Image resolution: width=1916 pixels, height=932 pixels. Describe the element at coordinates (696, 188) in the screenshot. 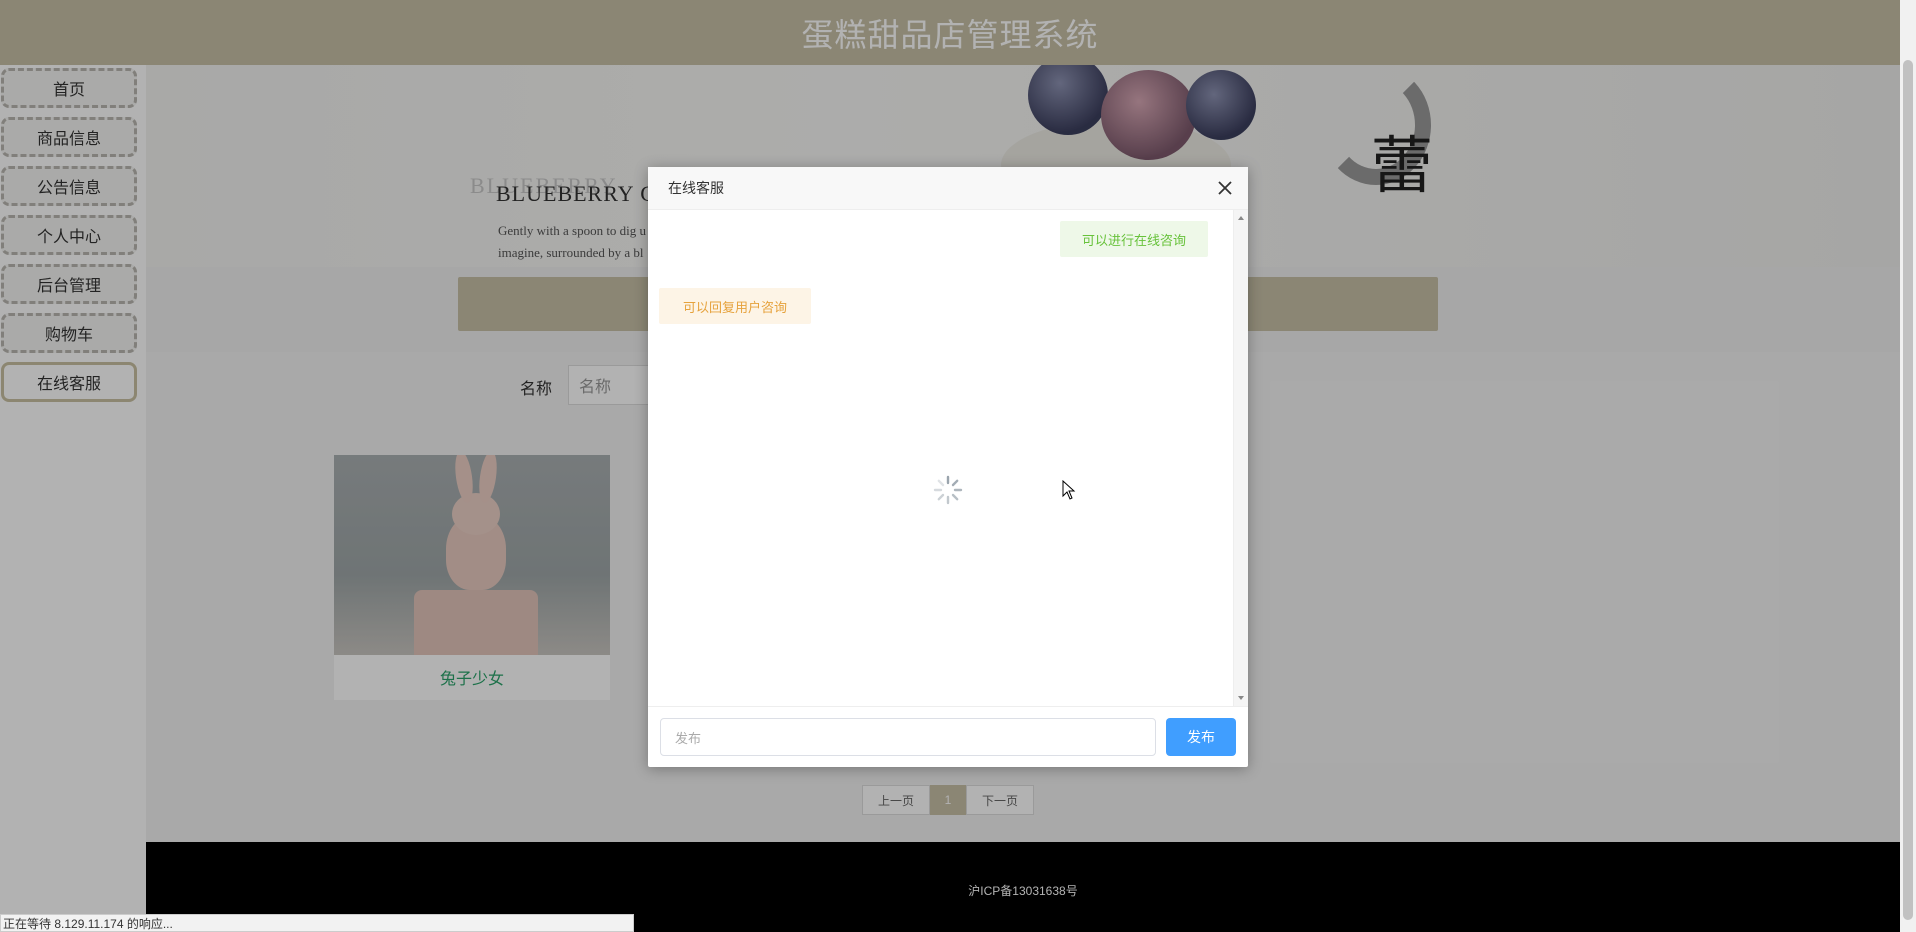

I see `modal-title: 在线客服` at that location.